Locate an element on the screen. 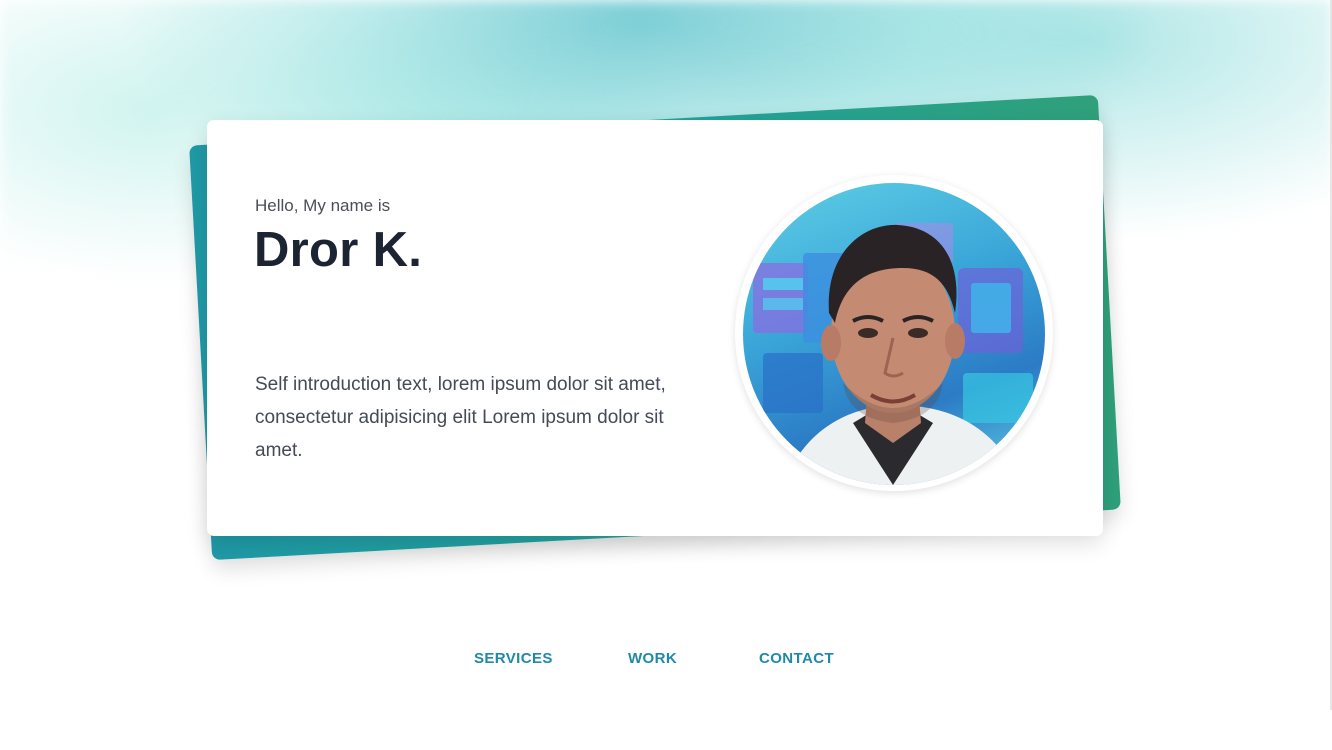 The image size is (1332, 750). avatar-frame is located at coordinates (894, 333).